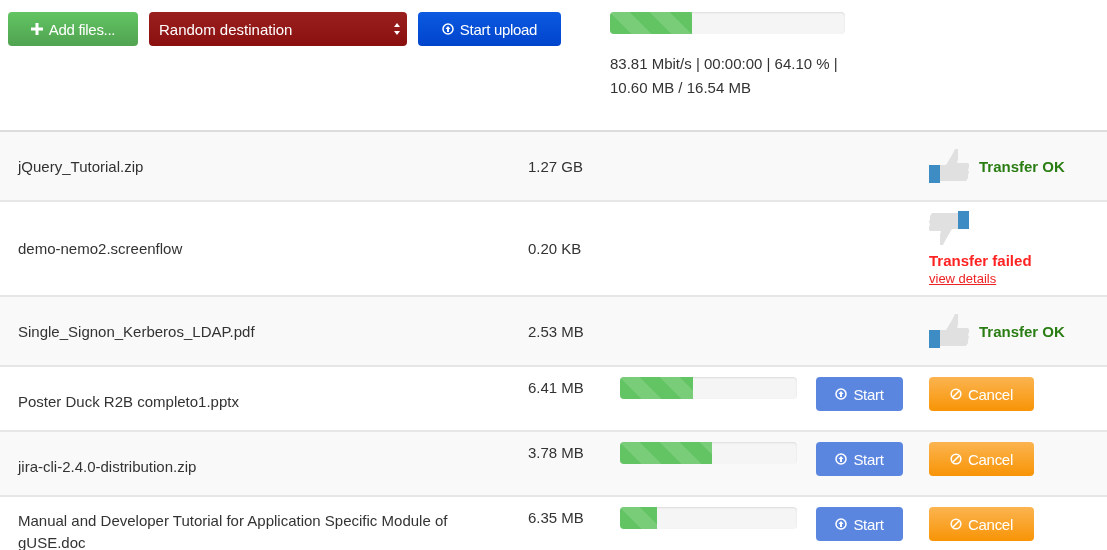 The height and width of the screenshot is (550, 1107). What do you see at coordinates (100, 248) in the screenshot?
I see `file-name: demo-nemo2.screenflow` at bounding box center [100, 248].